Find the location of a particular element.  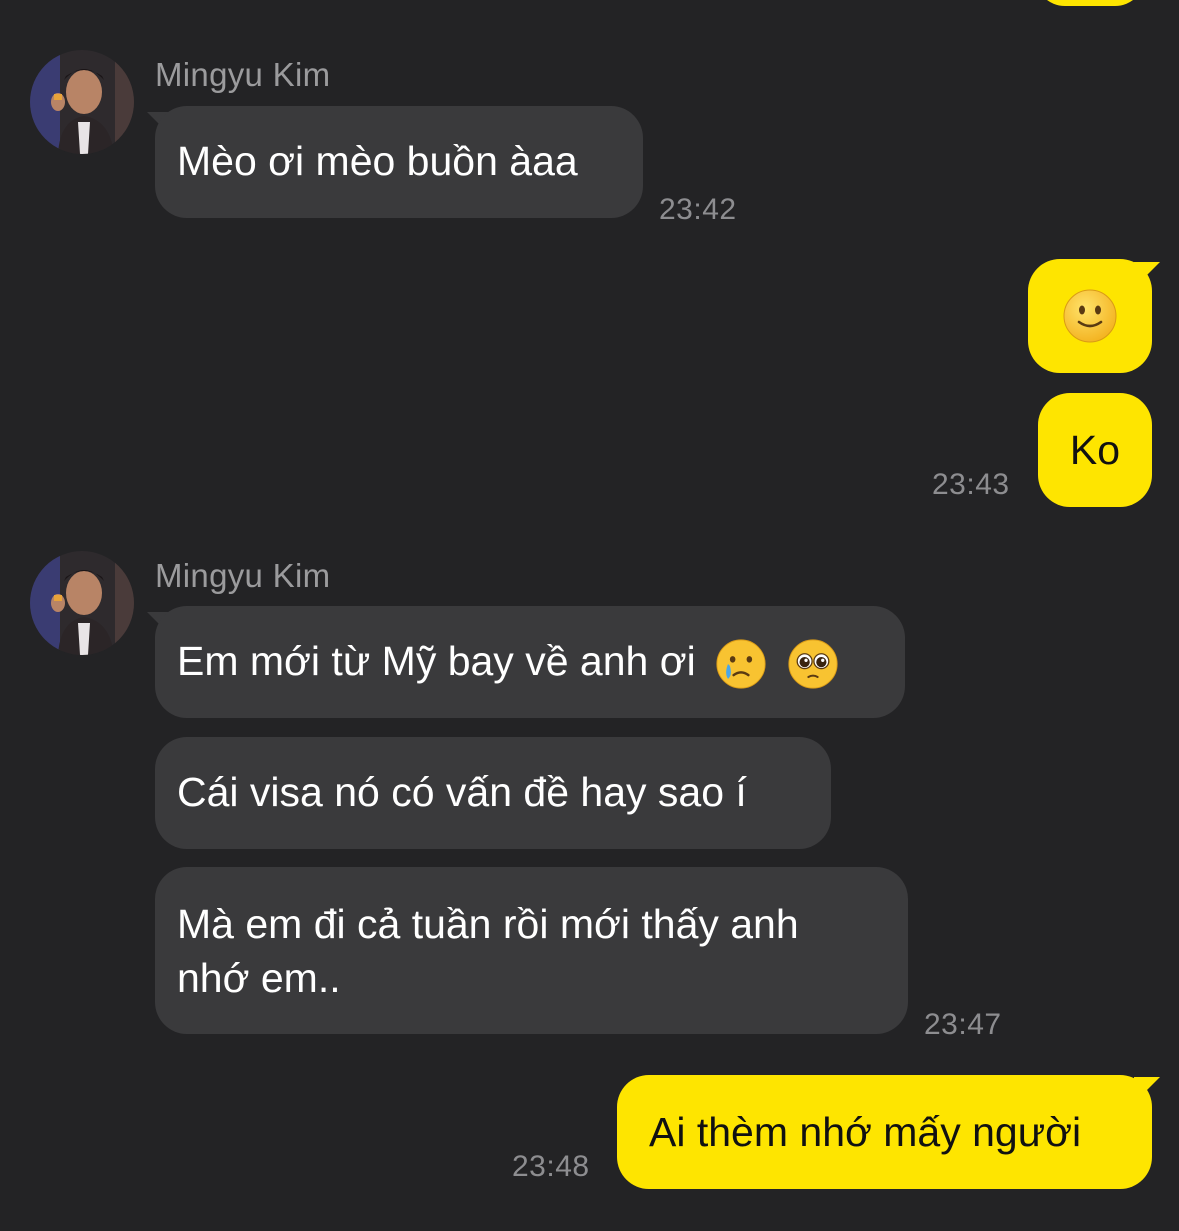

previous-outgoing-bubble is located at coordinates (1090, 3).